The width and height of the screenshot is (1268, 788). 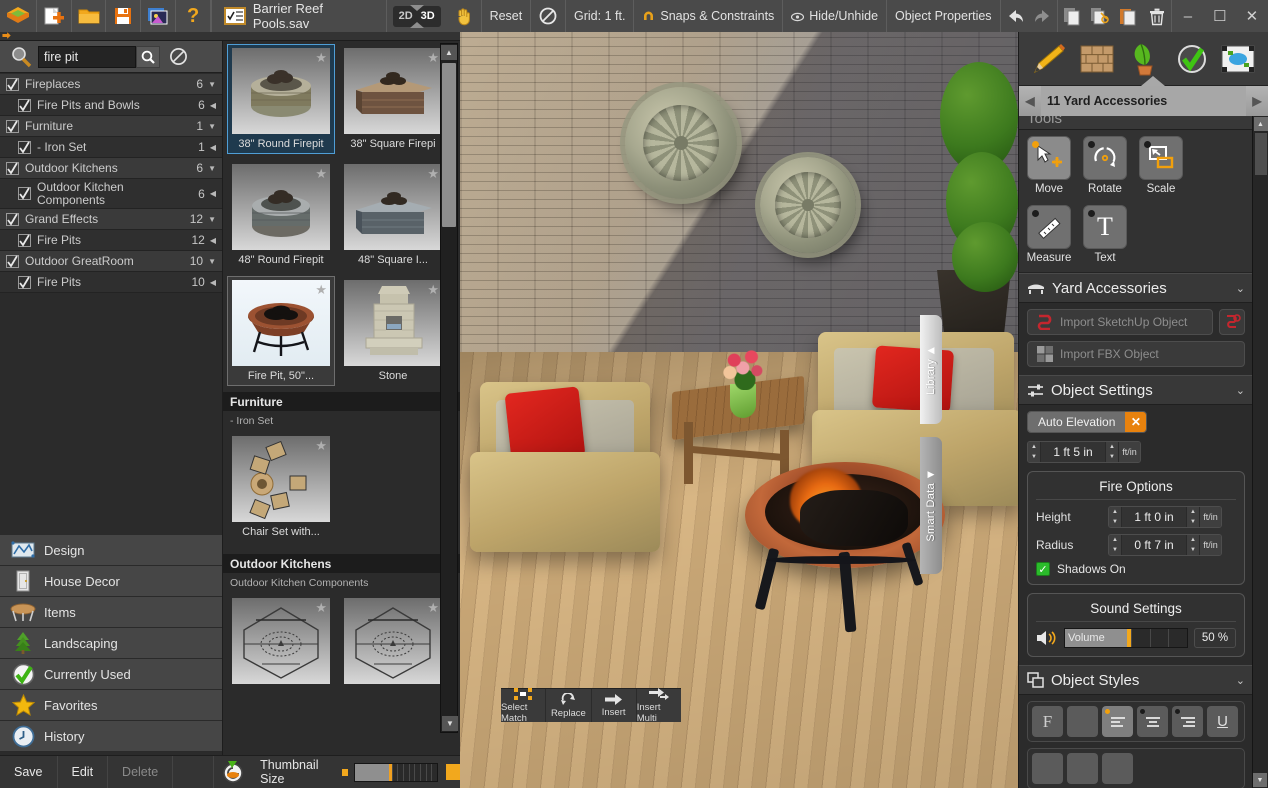 What do you see at coordinates (1105, 165) in the screenshot?
I see `rotate-tool: Rotate` at bounding box center [1105, 165].